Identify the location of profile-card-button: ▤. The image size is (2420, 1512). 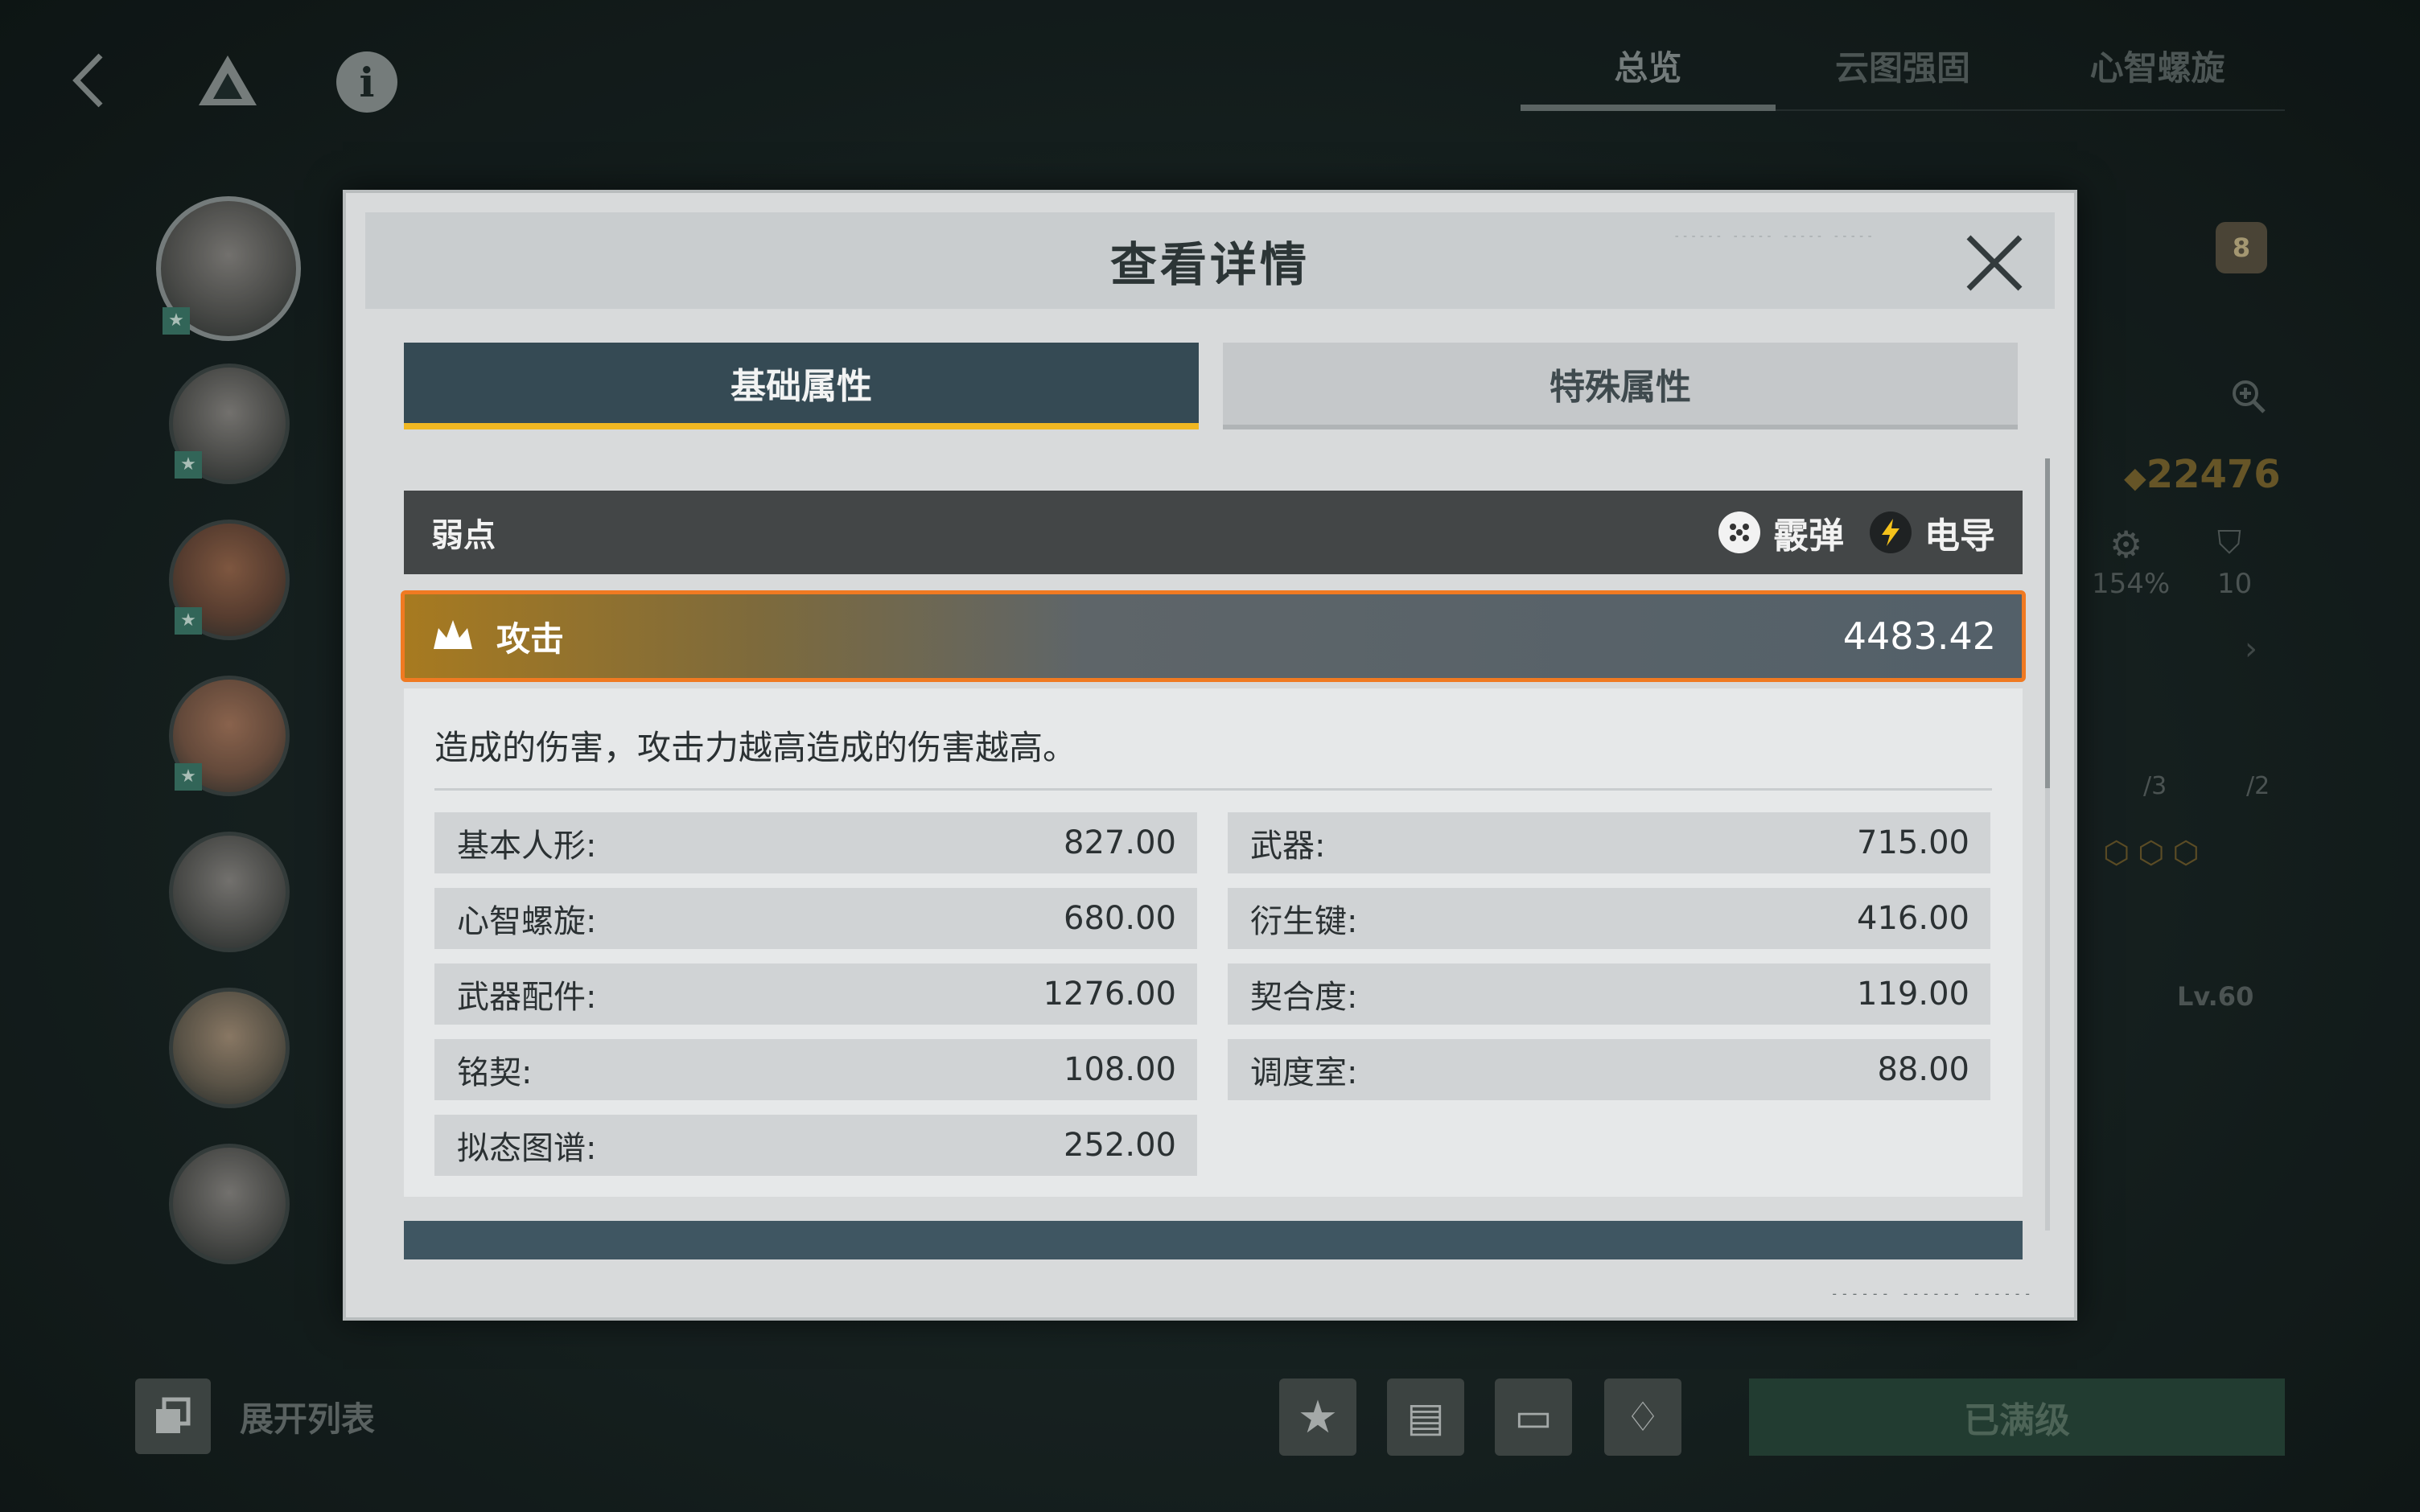
(1425, 1417).